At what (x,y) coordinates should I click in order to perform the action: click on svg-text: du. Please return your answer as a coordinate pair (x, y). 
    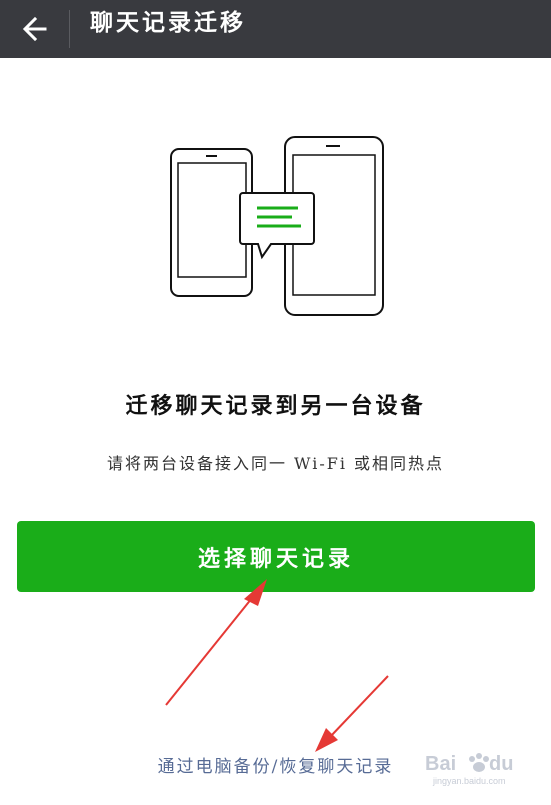
    Looking at the image, I should click on (501, 764).